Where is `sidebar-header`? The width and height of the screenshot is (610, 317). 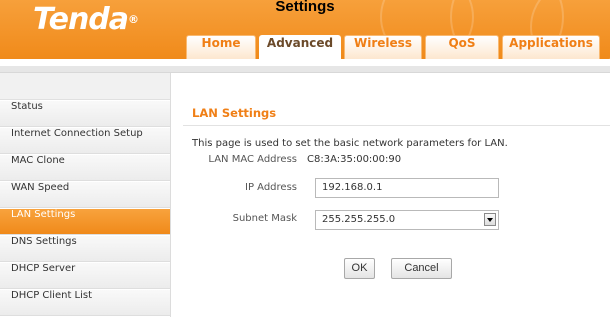
sidebar-header is located at coordinates (85, 86).